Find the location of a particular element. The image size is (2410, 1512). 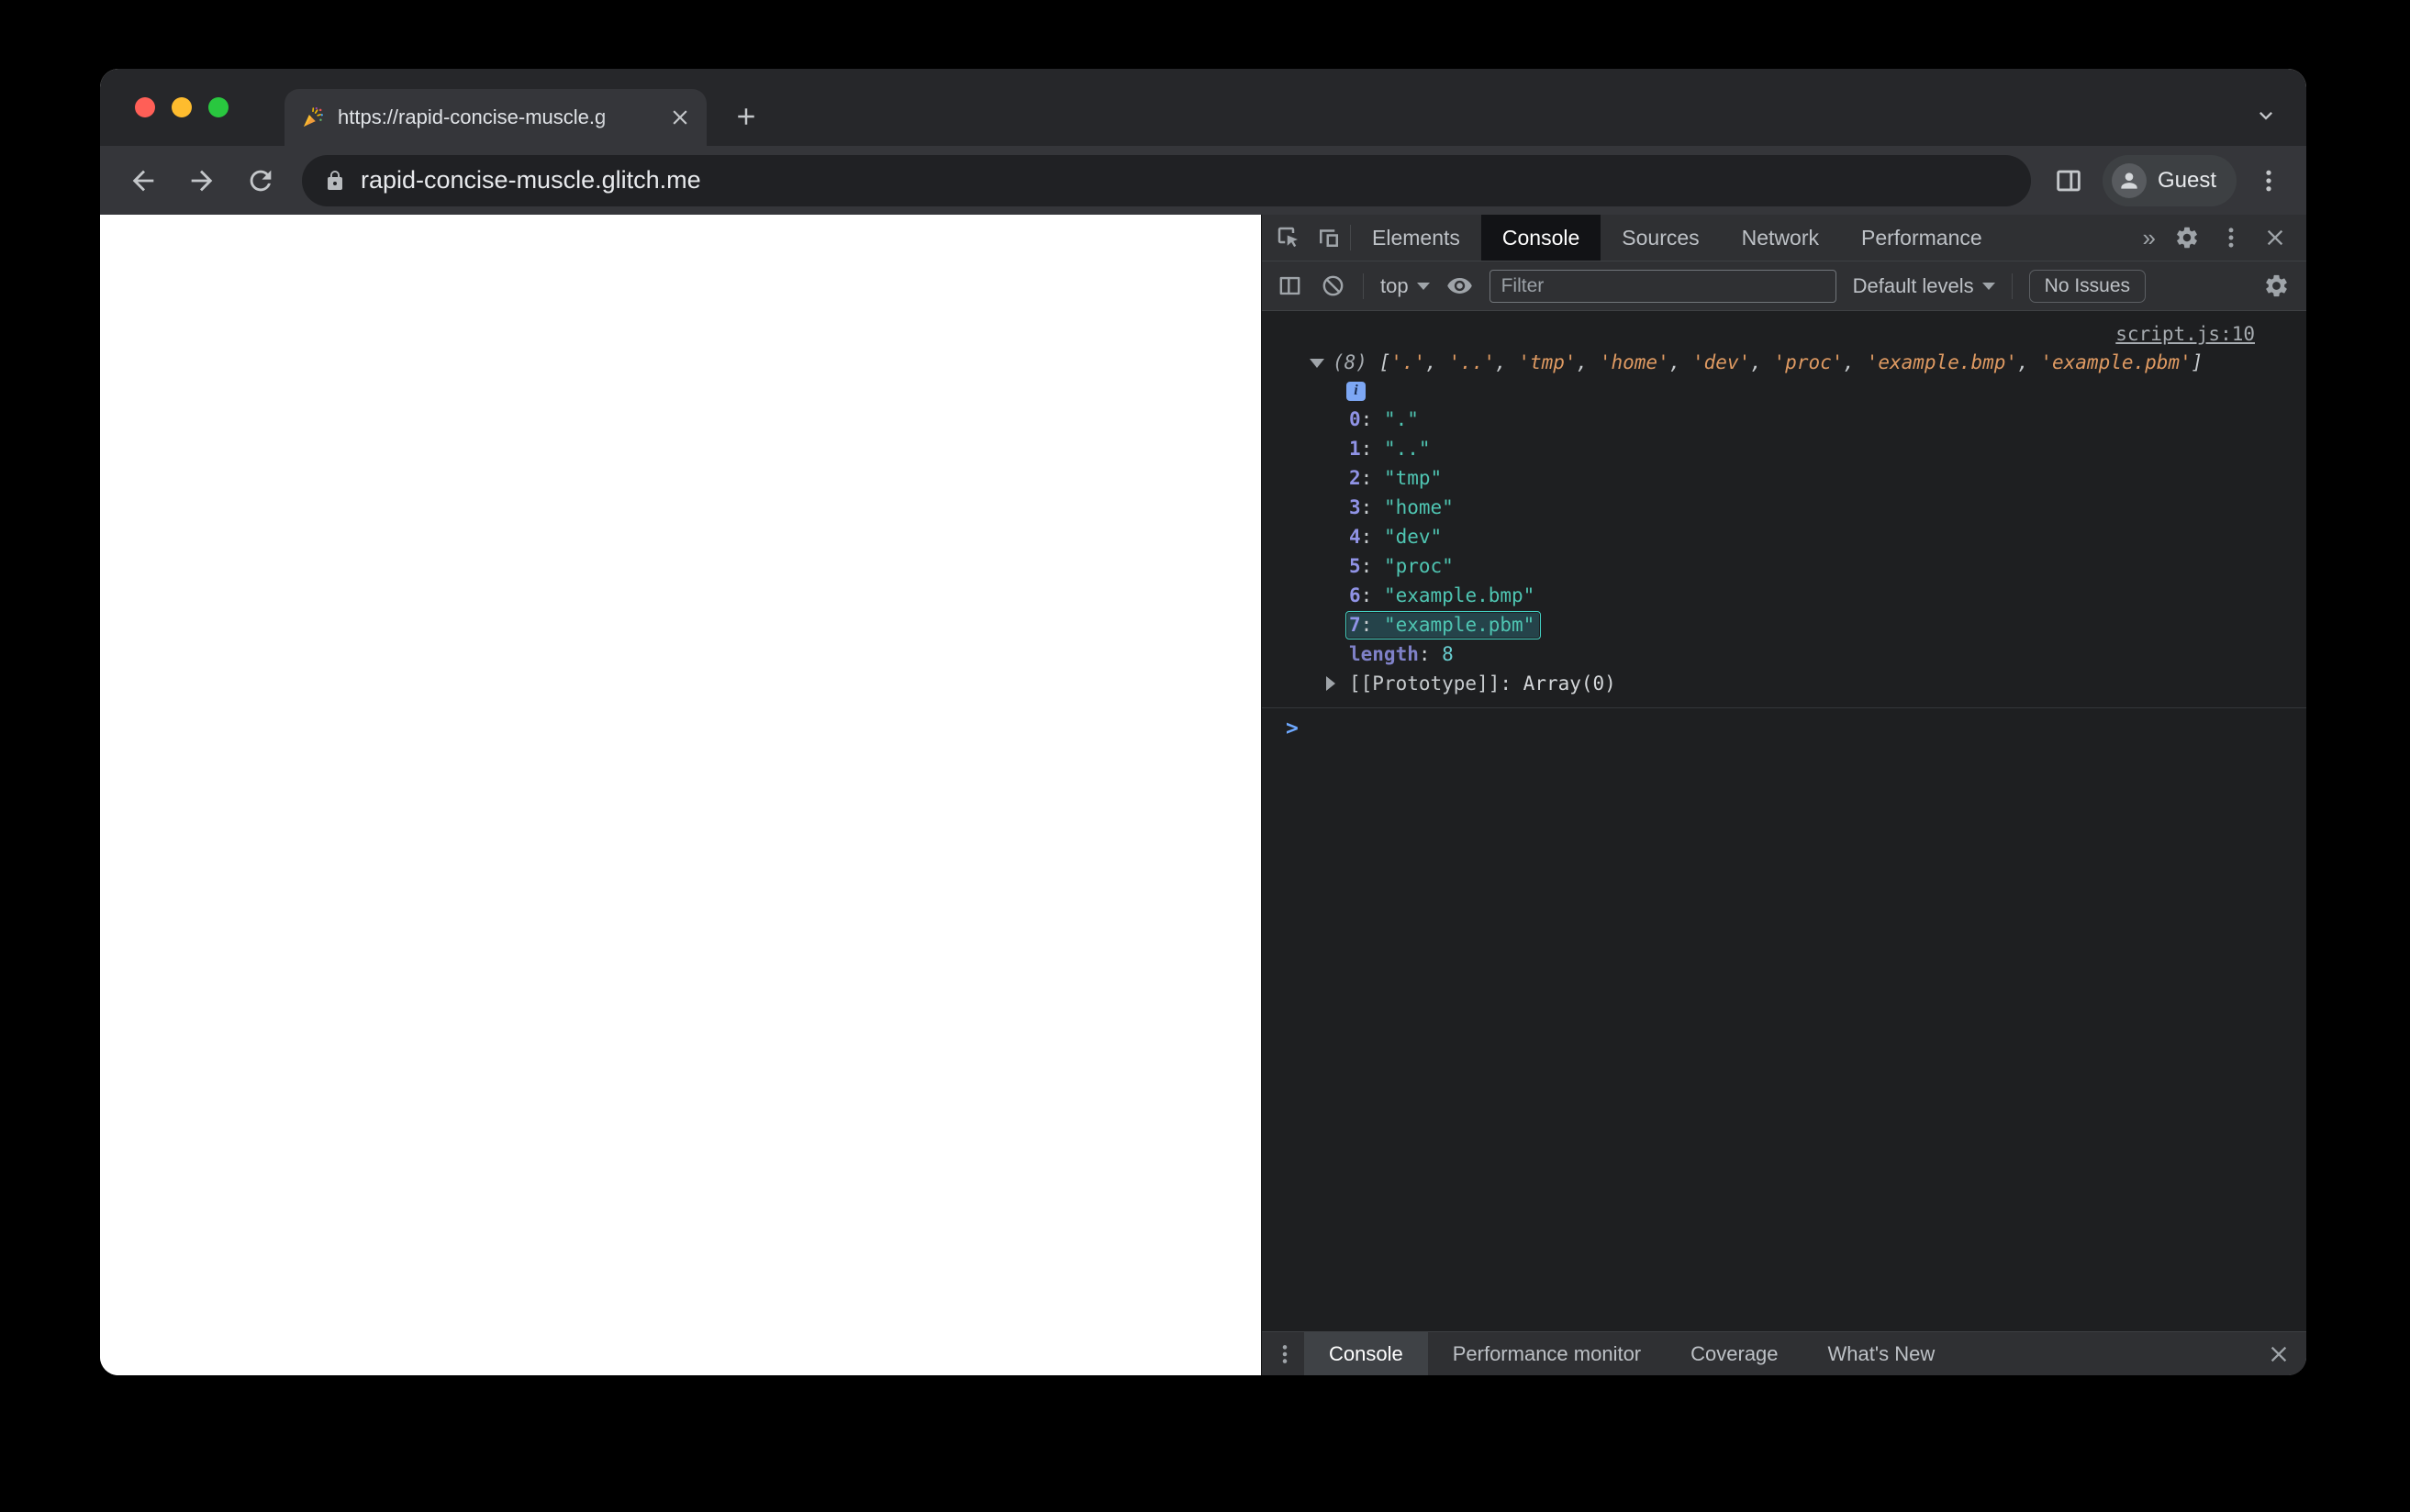

array-entry-row: 5: "proc" is located at coordinates (1401, 566).